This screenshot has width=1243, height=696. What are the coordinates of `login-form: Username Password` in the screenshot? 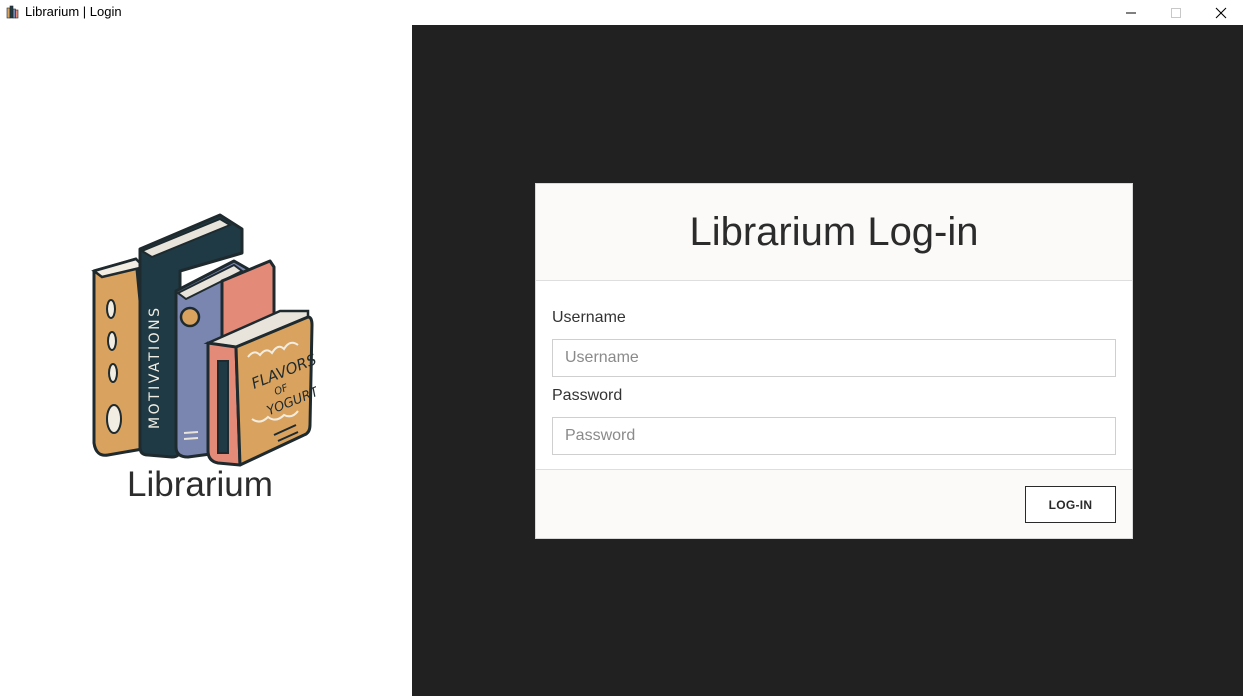 It's located at (834, 375).